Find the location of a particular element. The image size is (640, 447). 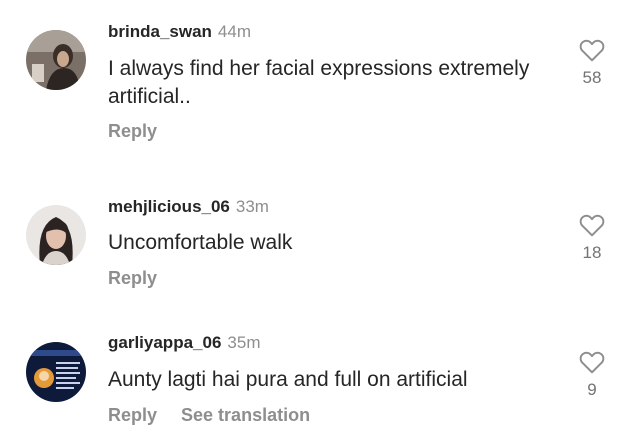

comment-actions: Reply See translation is located at coordinates (209, 415).